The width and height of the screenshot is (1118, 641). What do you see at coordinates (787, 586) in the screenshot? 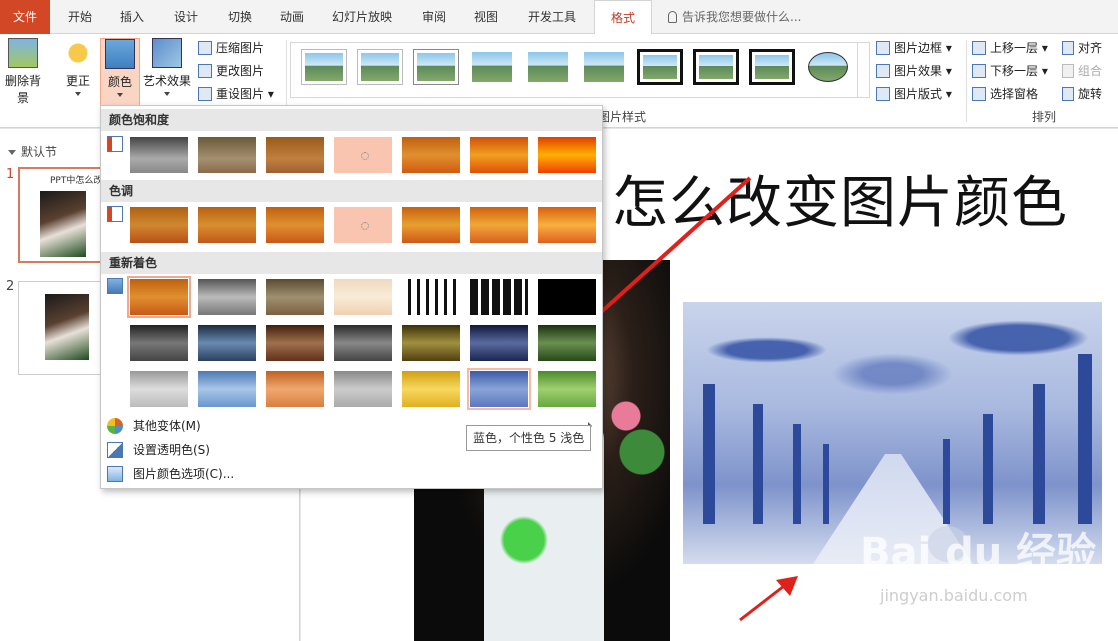
I see `arrowhead-icon` at bounding box center [787, 586].